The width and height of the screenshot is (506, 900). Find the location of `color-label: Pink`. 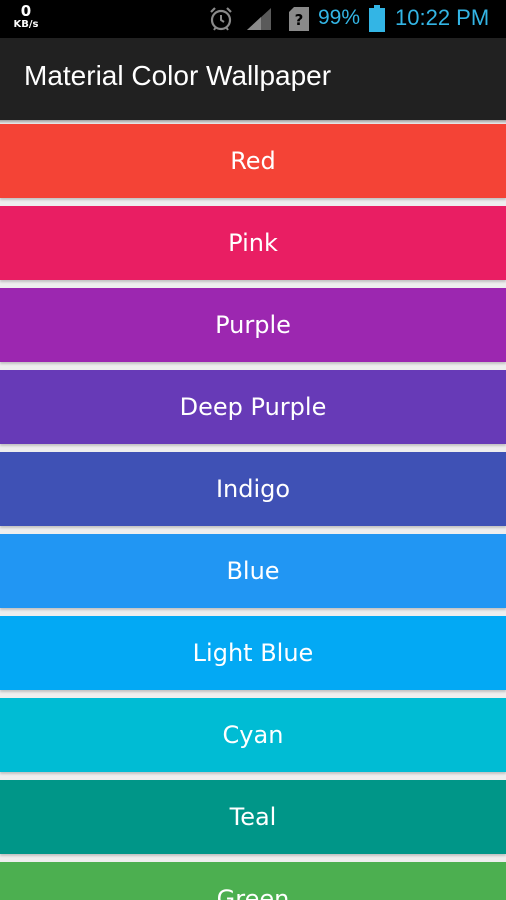

color-label: Pink is located at coordinates (253, 243).